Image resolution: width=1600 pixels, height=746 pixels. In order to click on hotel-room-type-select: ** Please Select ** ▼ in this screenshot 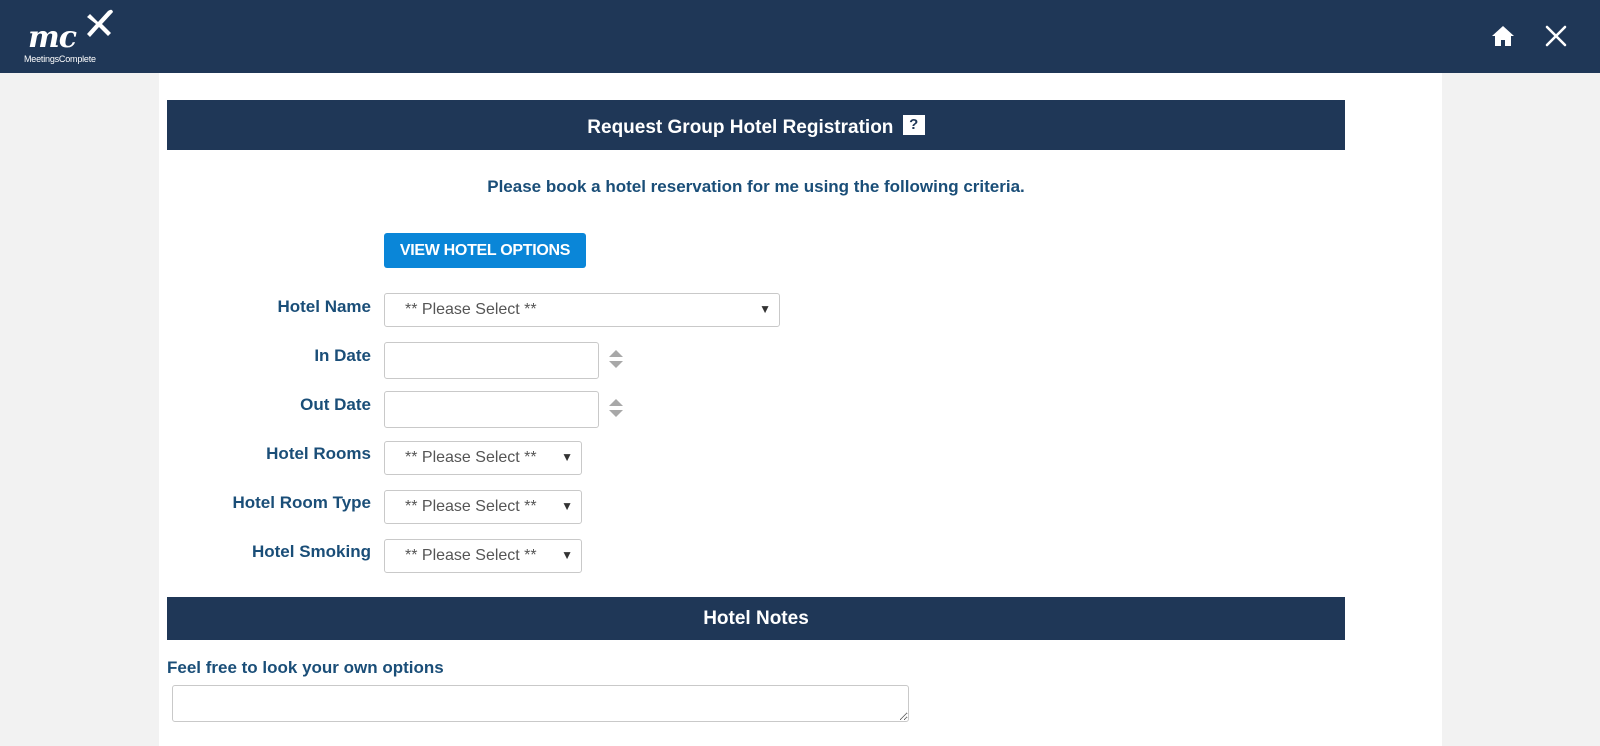, I will do `click(483, 507)`.